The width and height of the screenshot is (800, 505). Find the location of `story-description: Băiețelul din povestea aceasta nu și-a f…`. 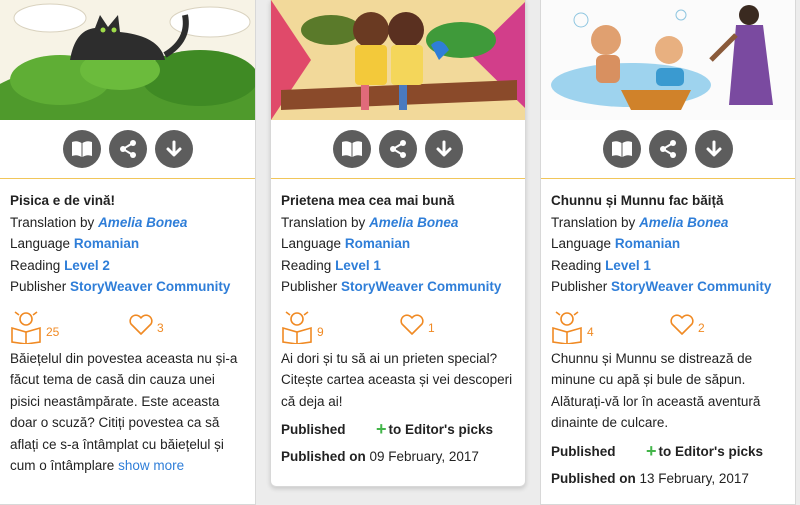

story-description: Băiețelul din povestea aceasta nu și-a f… is located at coordinates (127, 412).